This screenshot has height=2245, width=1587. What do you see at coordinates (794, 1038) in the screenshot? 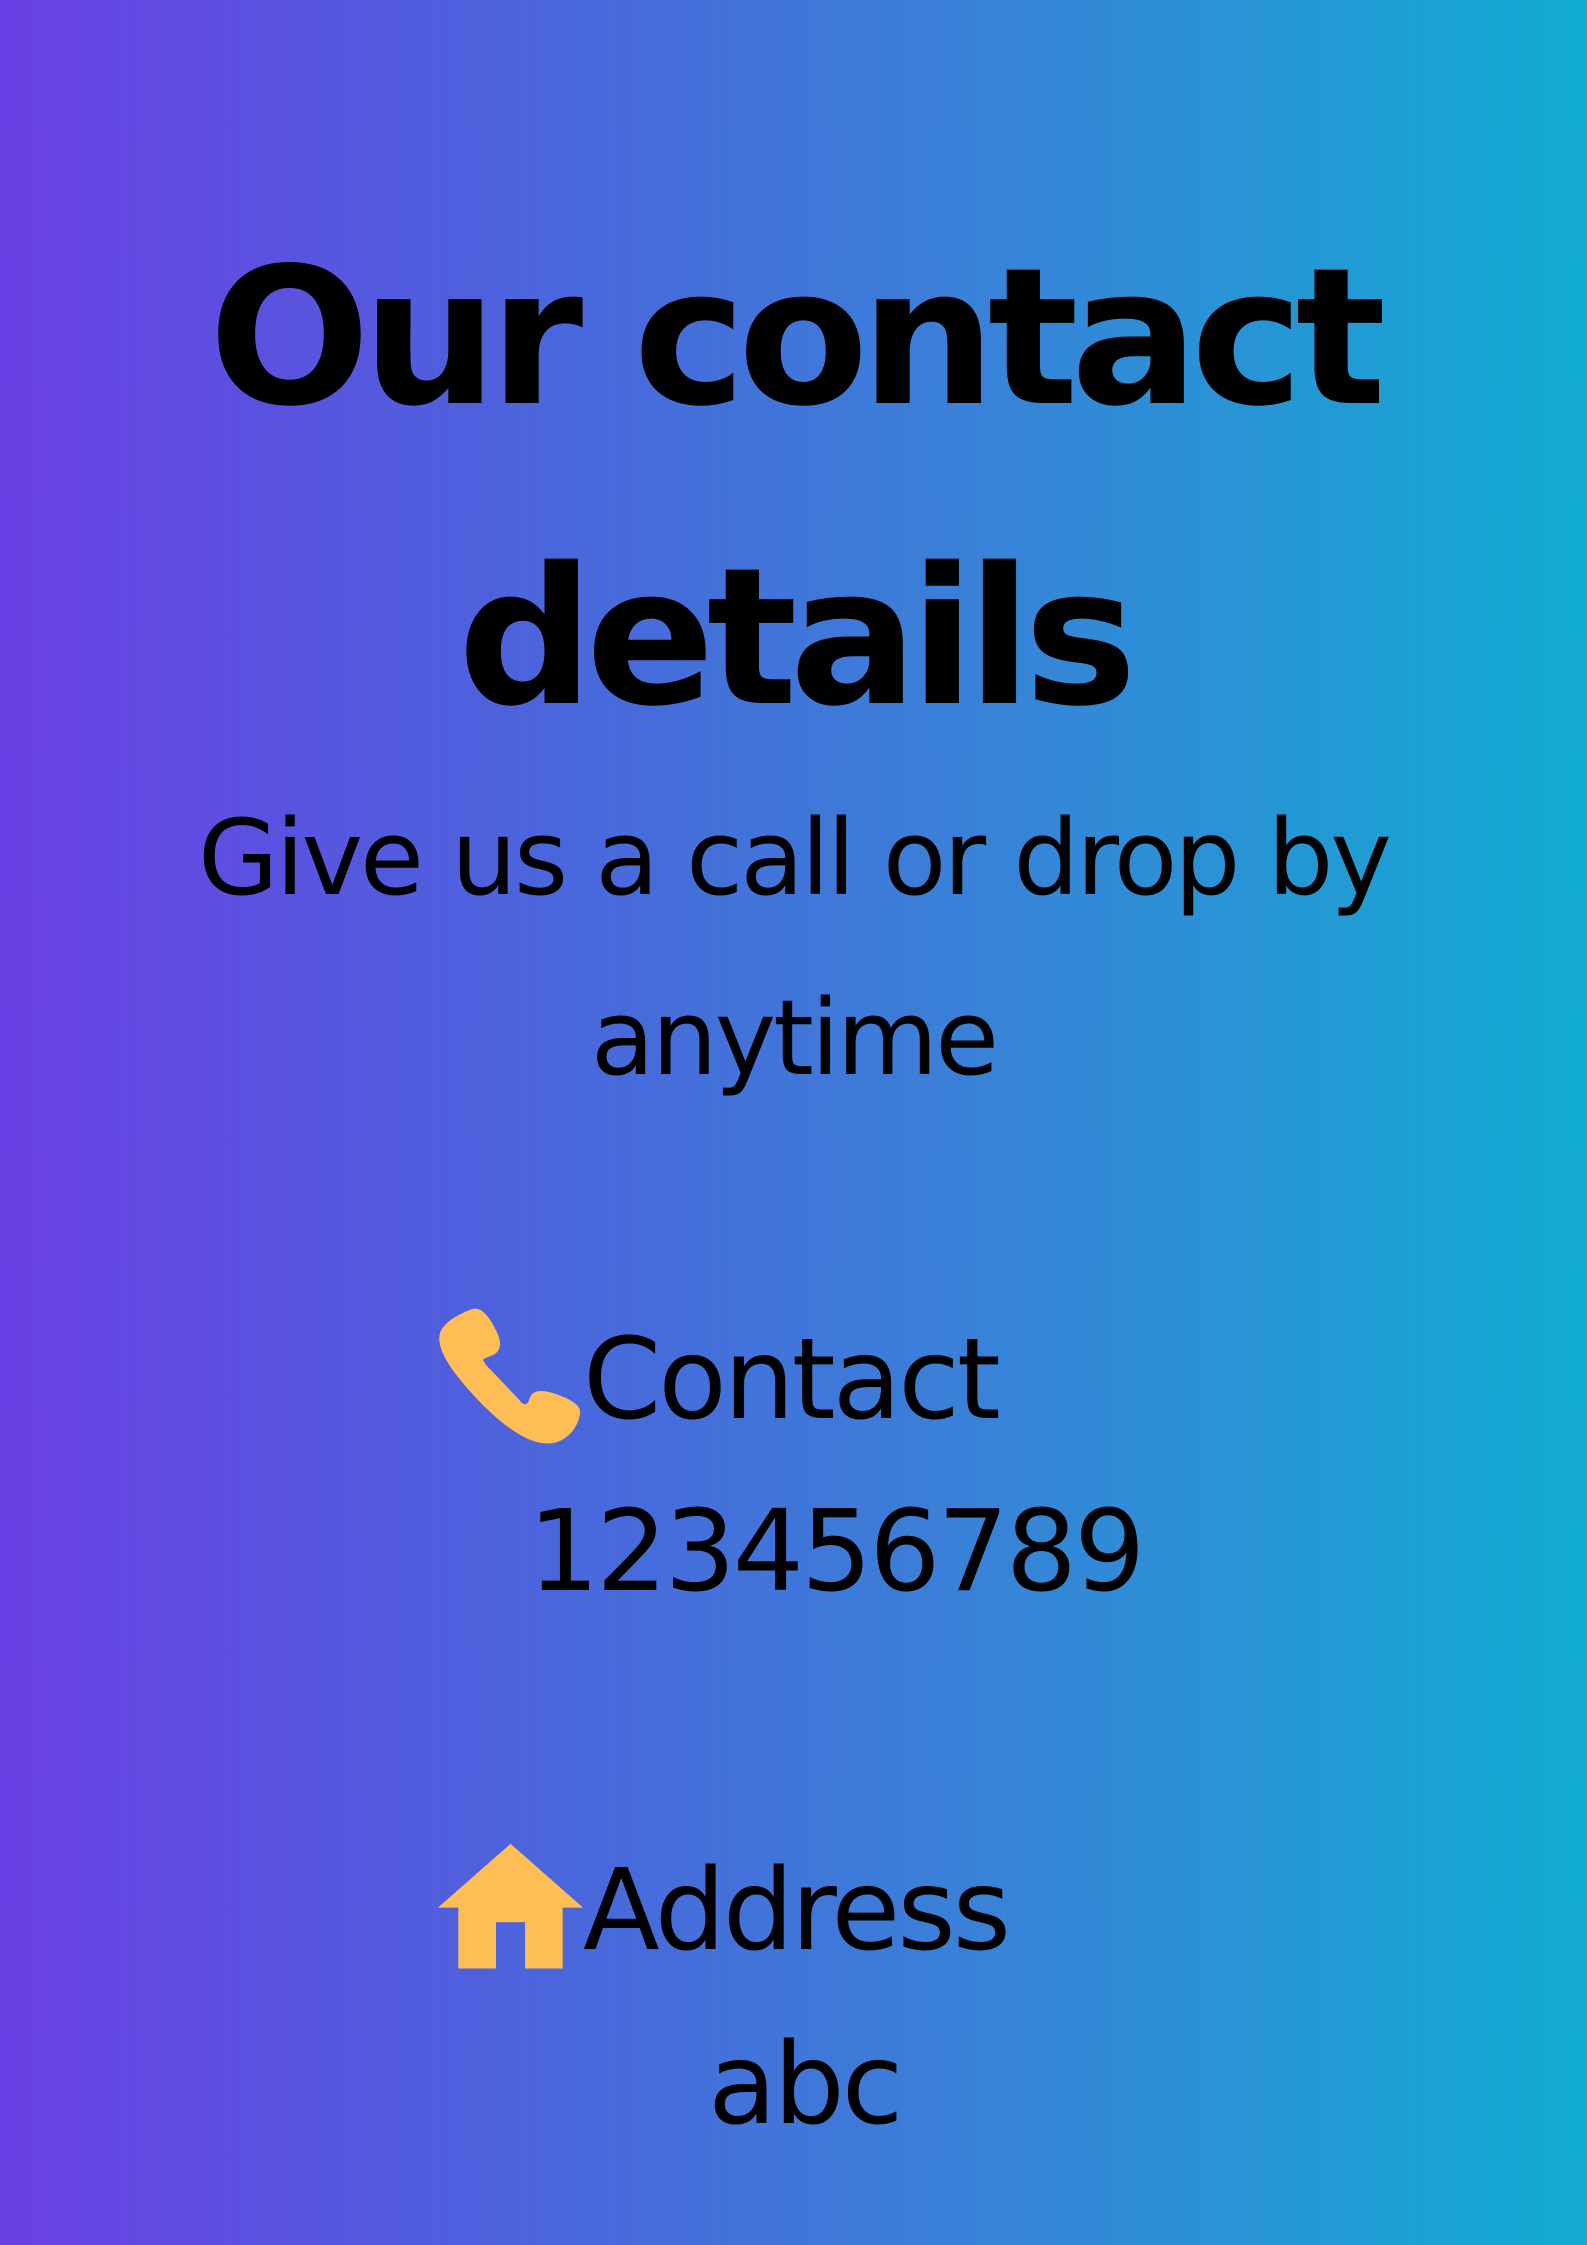
I see `subtitle-line-2: anytime` at bounding box center [794, 1038].